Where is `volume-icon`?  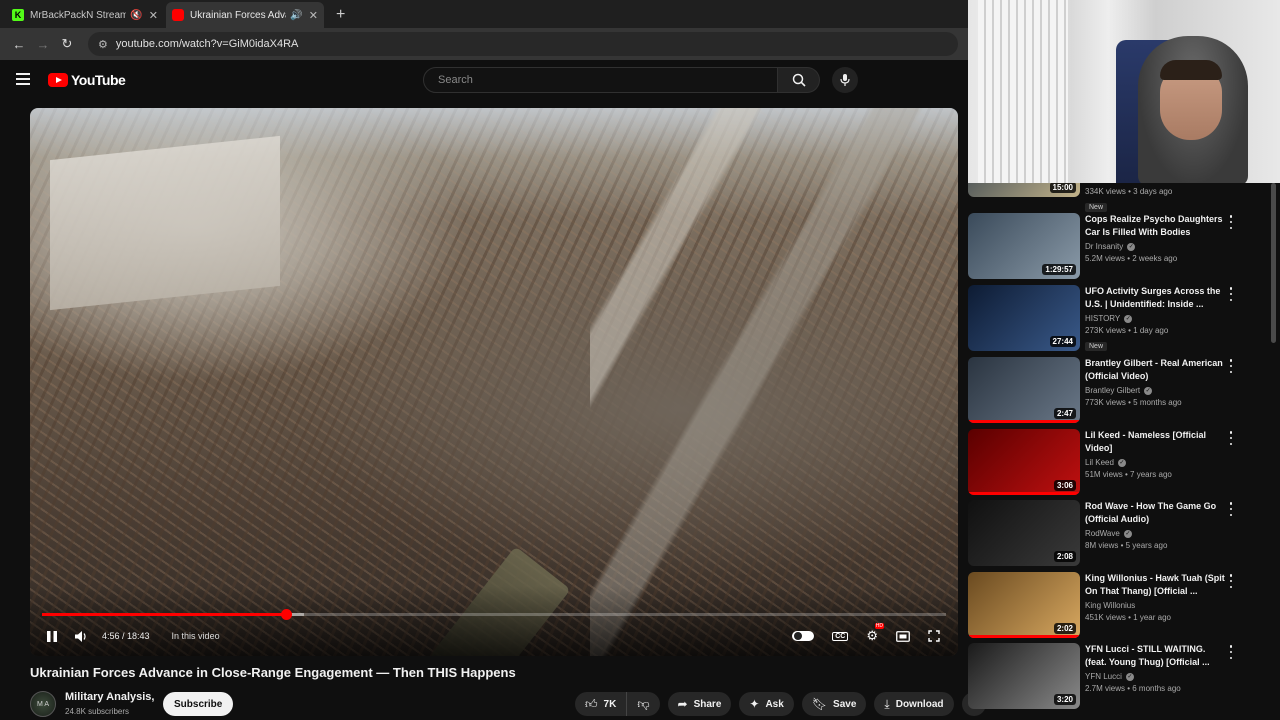 volume-icon is located at coordinates (81, 636).